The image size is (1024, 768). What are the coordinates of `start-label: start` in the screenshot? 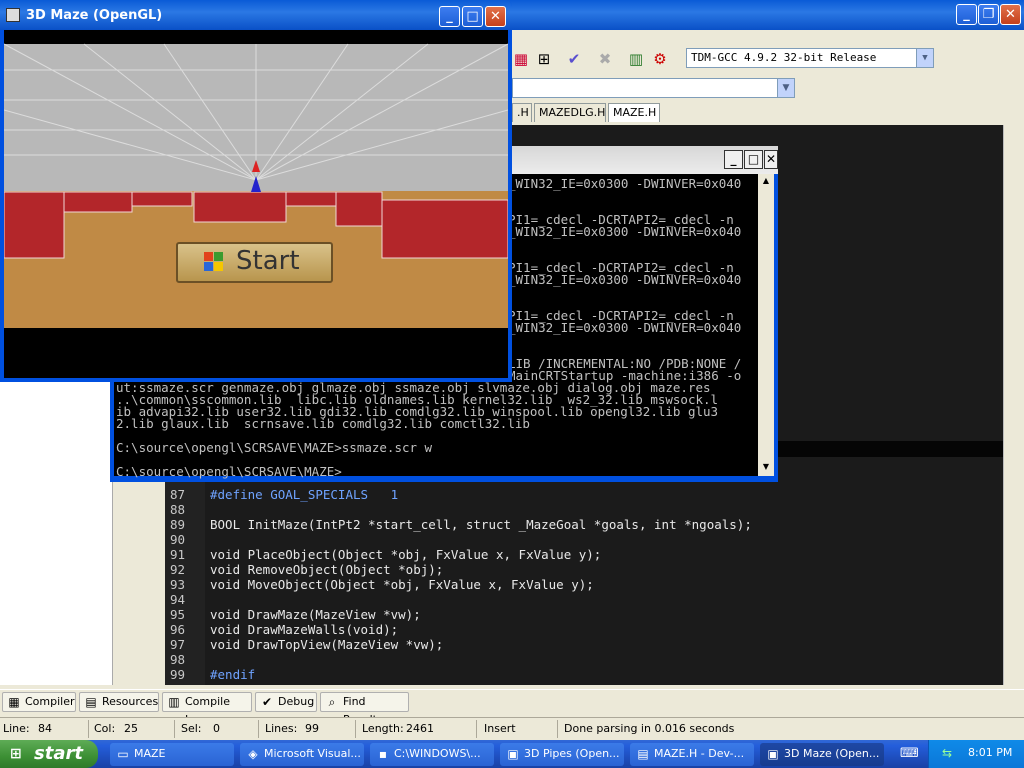 It's located at (58, 753).